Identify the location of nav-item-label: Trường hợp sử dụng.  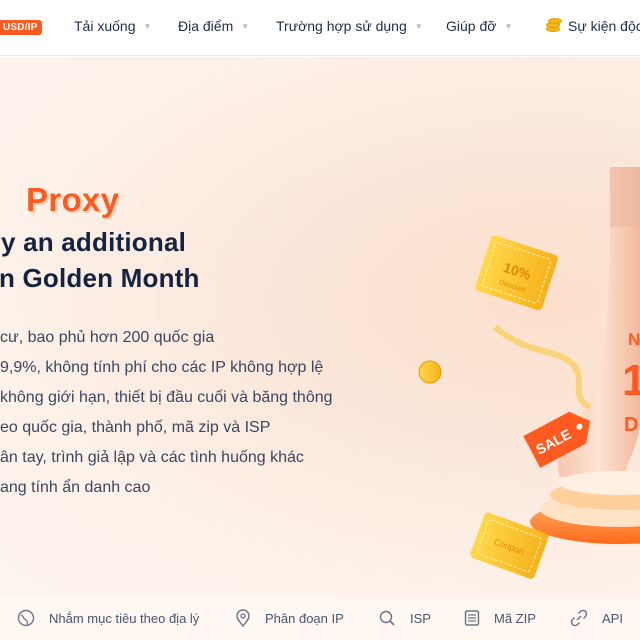
(341, 26).